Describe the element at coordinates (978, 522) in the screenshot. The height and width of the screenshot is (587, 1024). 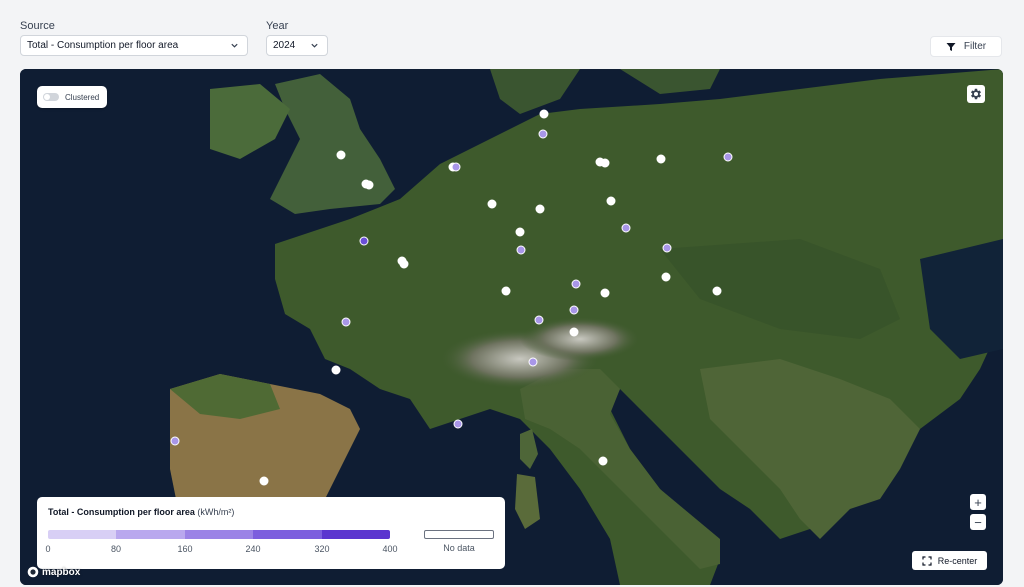
I see `zoom-out-button: −` at that location.